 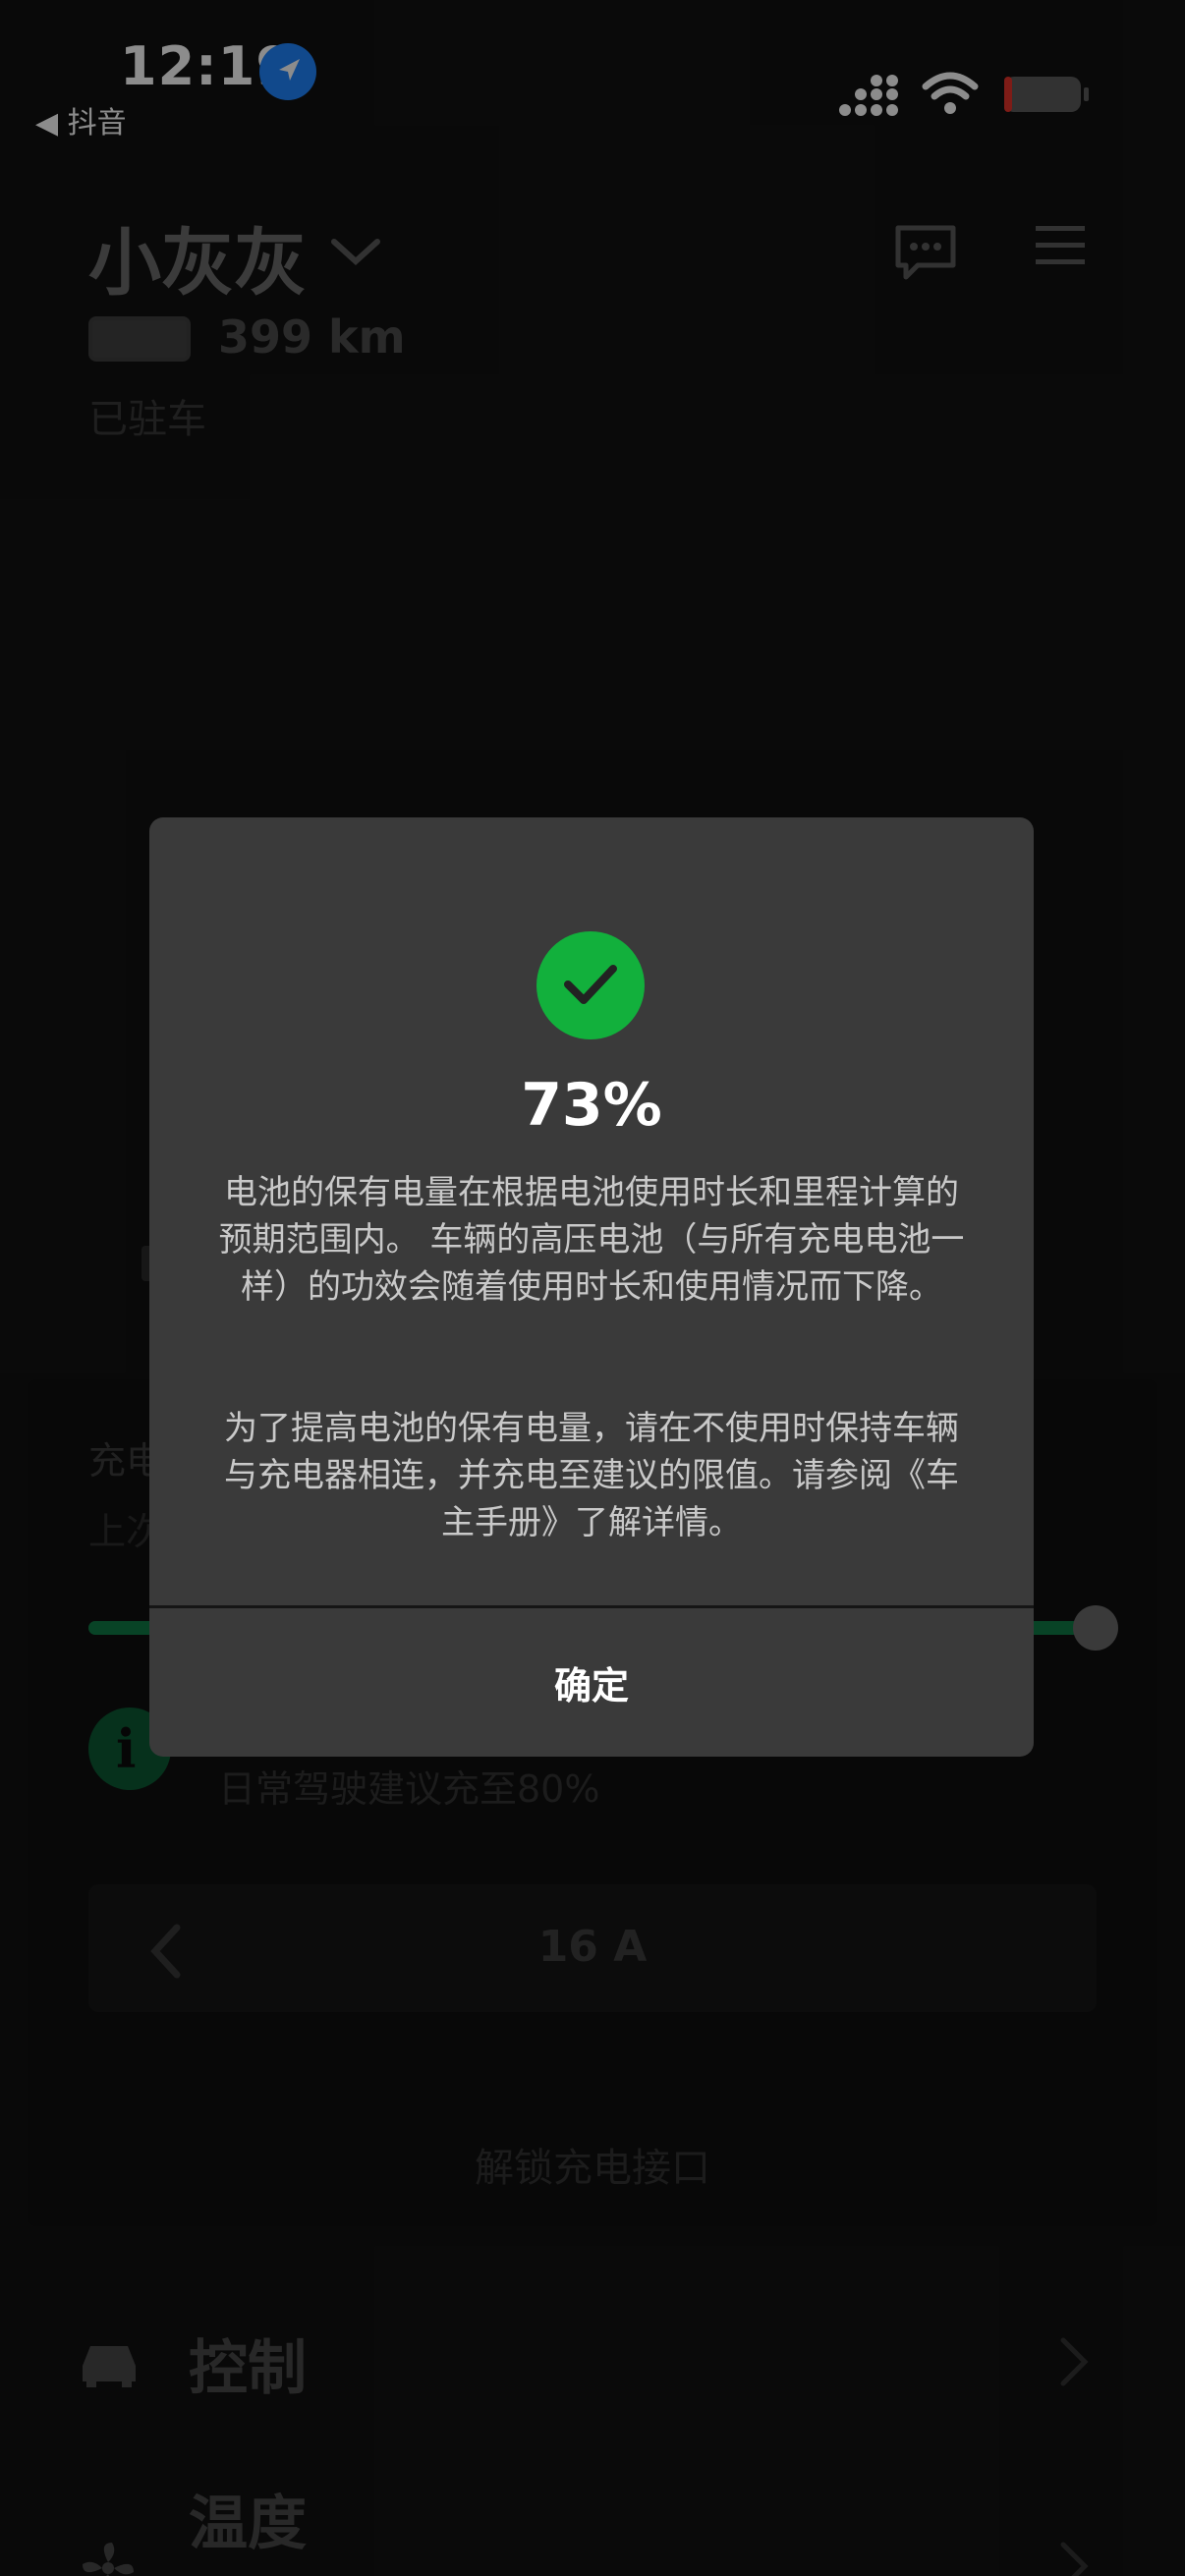 What do you see at coordinates (591, 985) in the screenshot?
I see `check-icon` at bounding box center [591, 985].